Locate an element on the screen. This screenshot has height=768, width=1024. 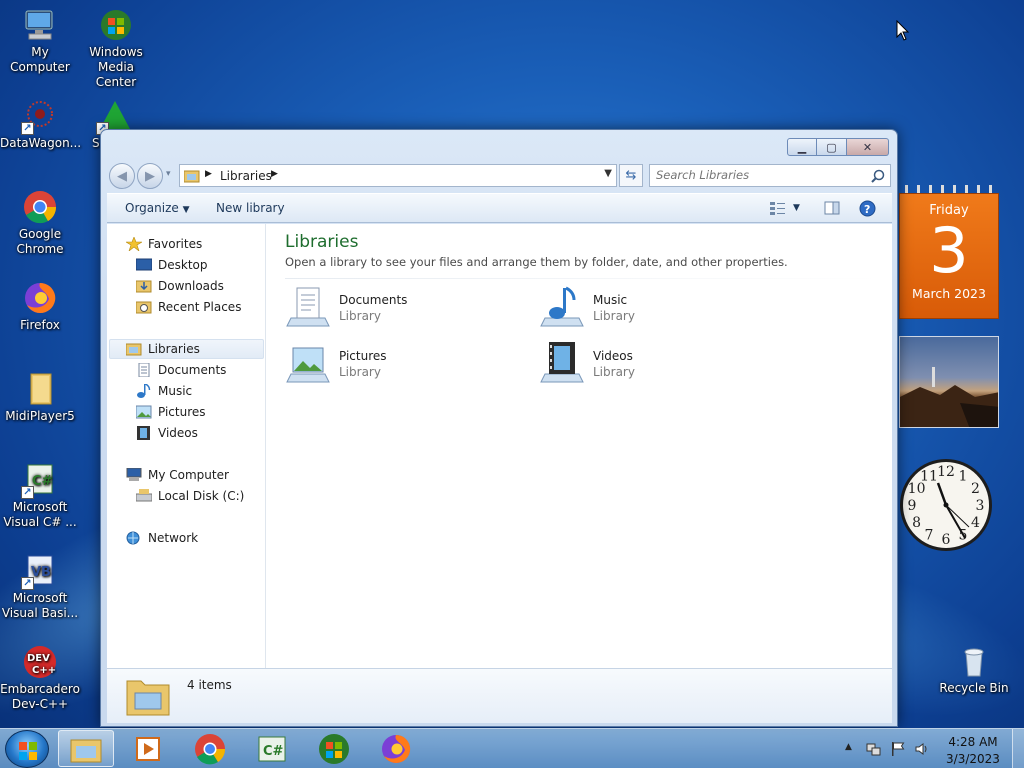
libraries-folder-icon is located at coordinates (192, 176).